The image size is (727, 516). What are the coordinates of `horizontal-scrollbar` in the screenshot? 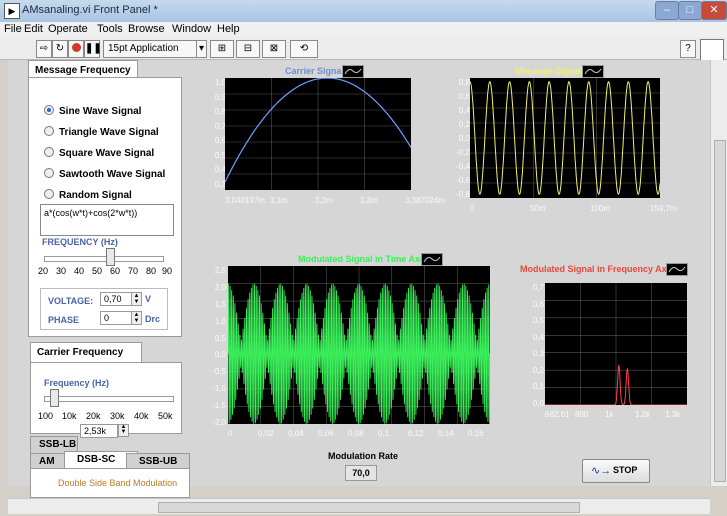 It's located at (359, 506).